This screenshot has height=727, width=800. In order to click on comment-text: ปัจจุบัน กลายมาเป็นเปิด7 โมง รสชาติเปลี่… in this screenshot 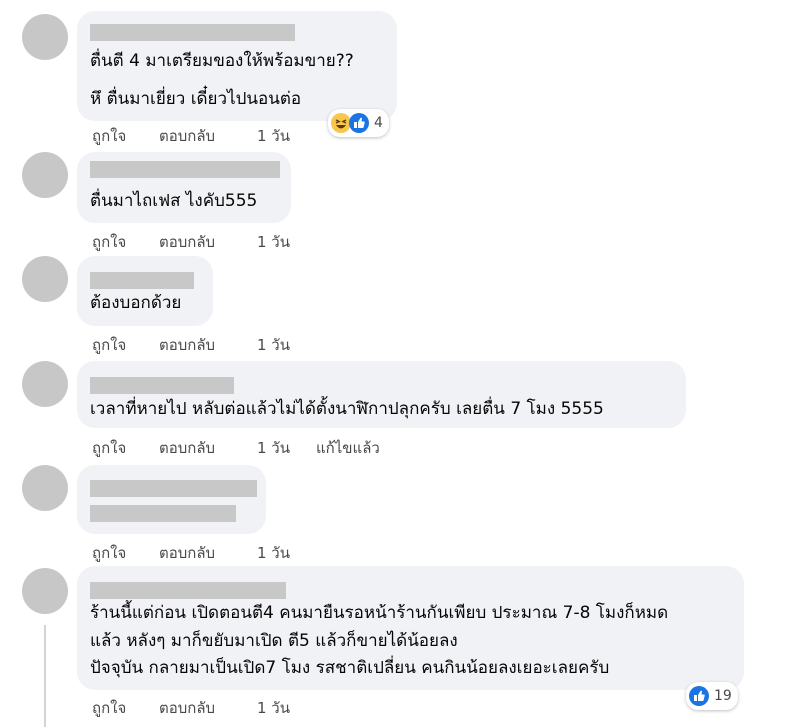, I will do `click(350, 668)`.